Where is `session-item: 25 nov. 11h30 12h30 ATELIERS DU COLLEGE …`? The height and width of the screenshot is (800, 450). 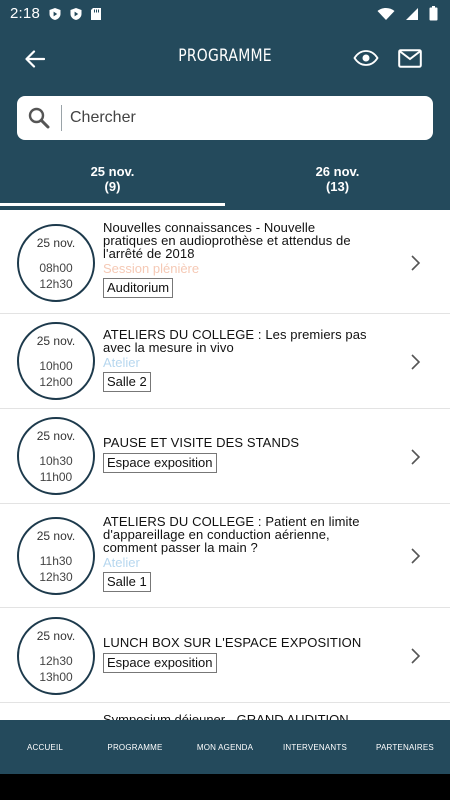 session-item: 25 nov. 11h30 12h30 ATELIERS DU COLLEGE … is located at coordinates (225, 556).